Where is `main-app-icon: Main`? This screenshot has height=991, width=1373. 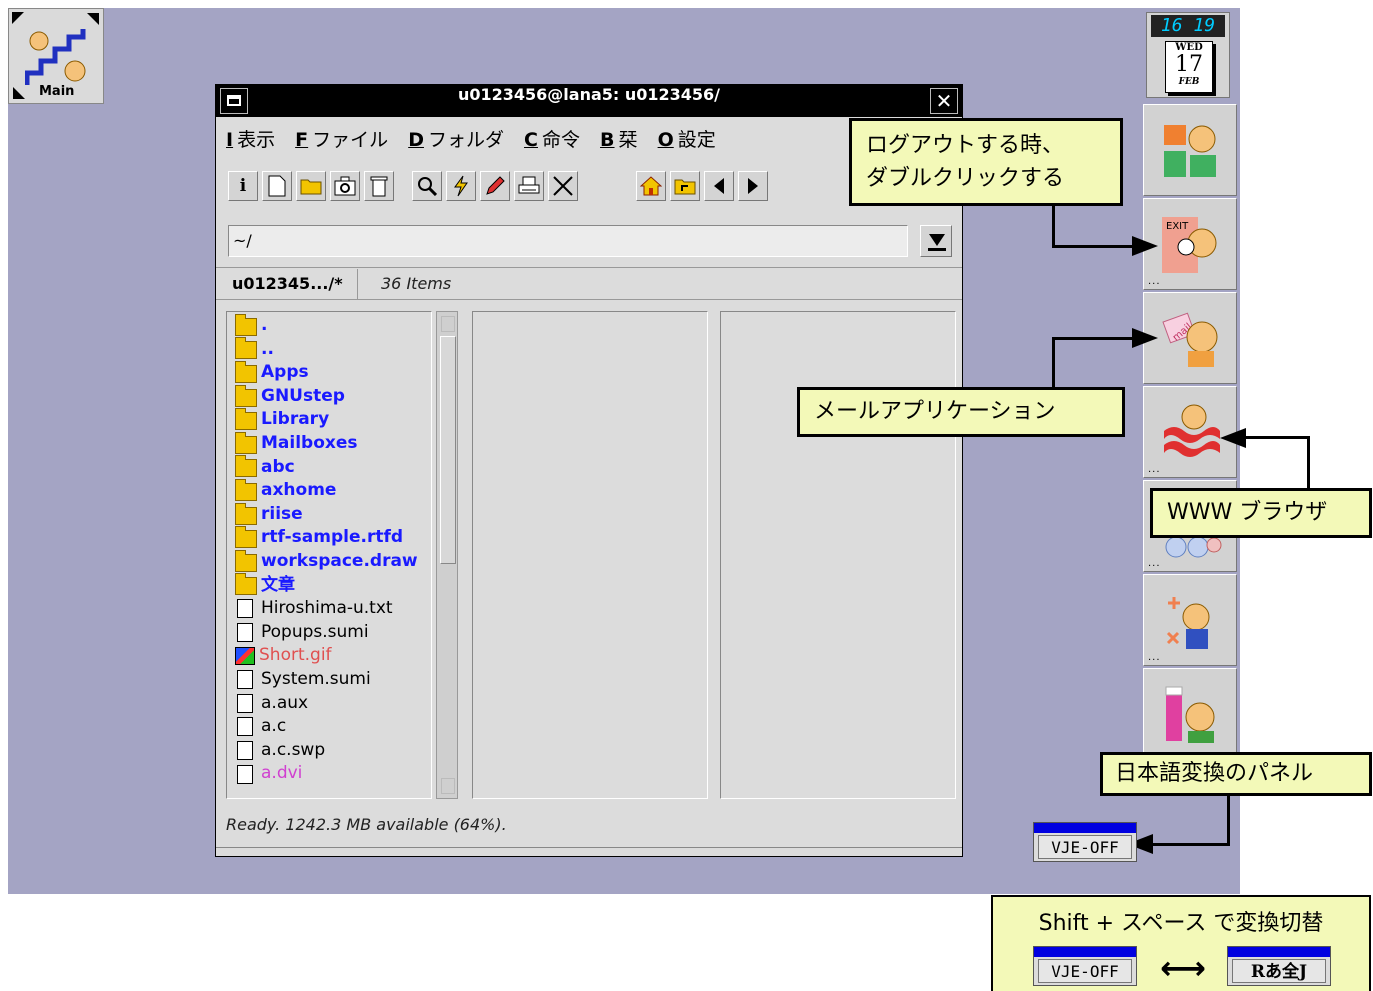 main-app-icon: Main is located at coordinates (56, 56).